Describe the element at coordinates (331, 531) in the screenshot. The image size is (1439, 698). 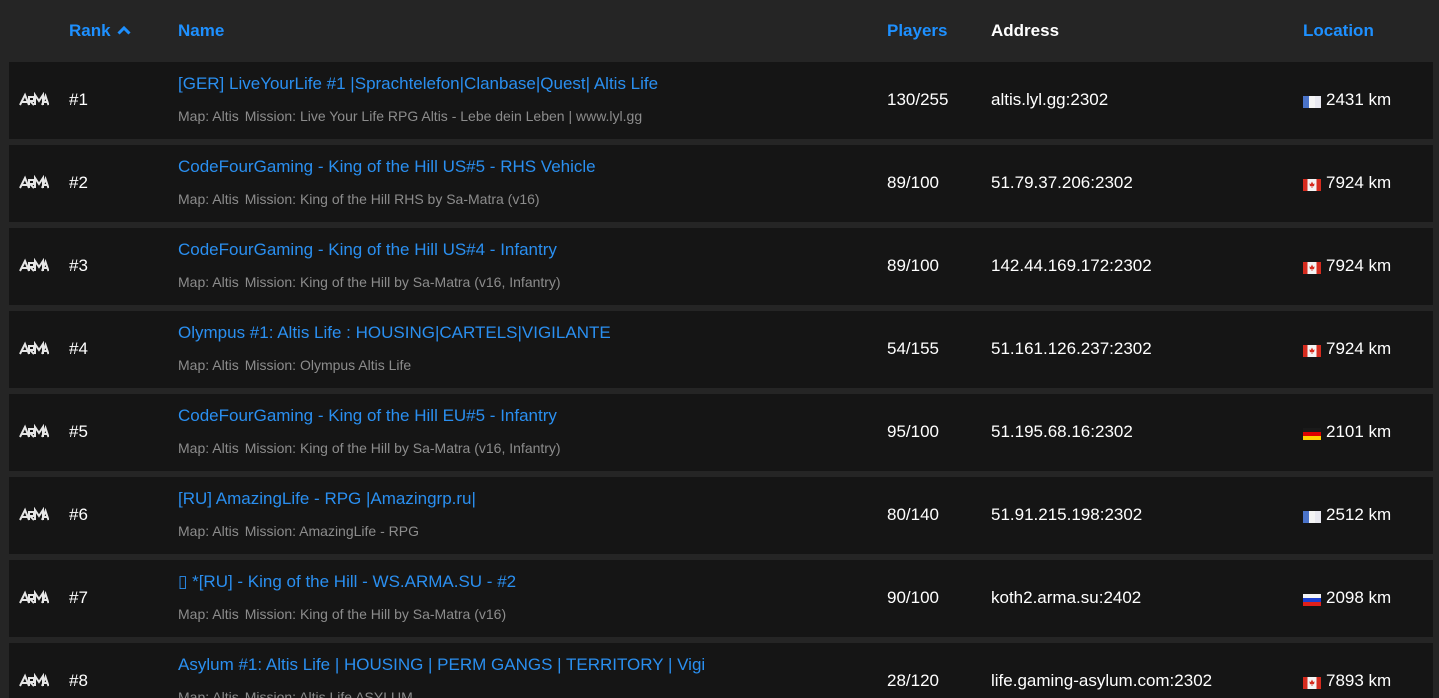
I see `mission-label: Mission: AmazingLife - RPG` at that location.